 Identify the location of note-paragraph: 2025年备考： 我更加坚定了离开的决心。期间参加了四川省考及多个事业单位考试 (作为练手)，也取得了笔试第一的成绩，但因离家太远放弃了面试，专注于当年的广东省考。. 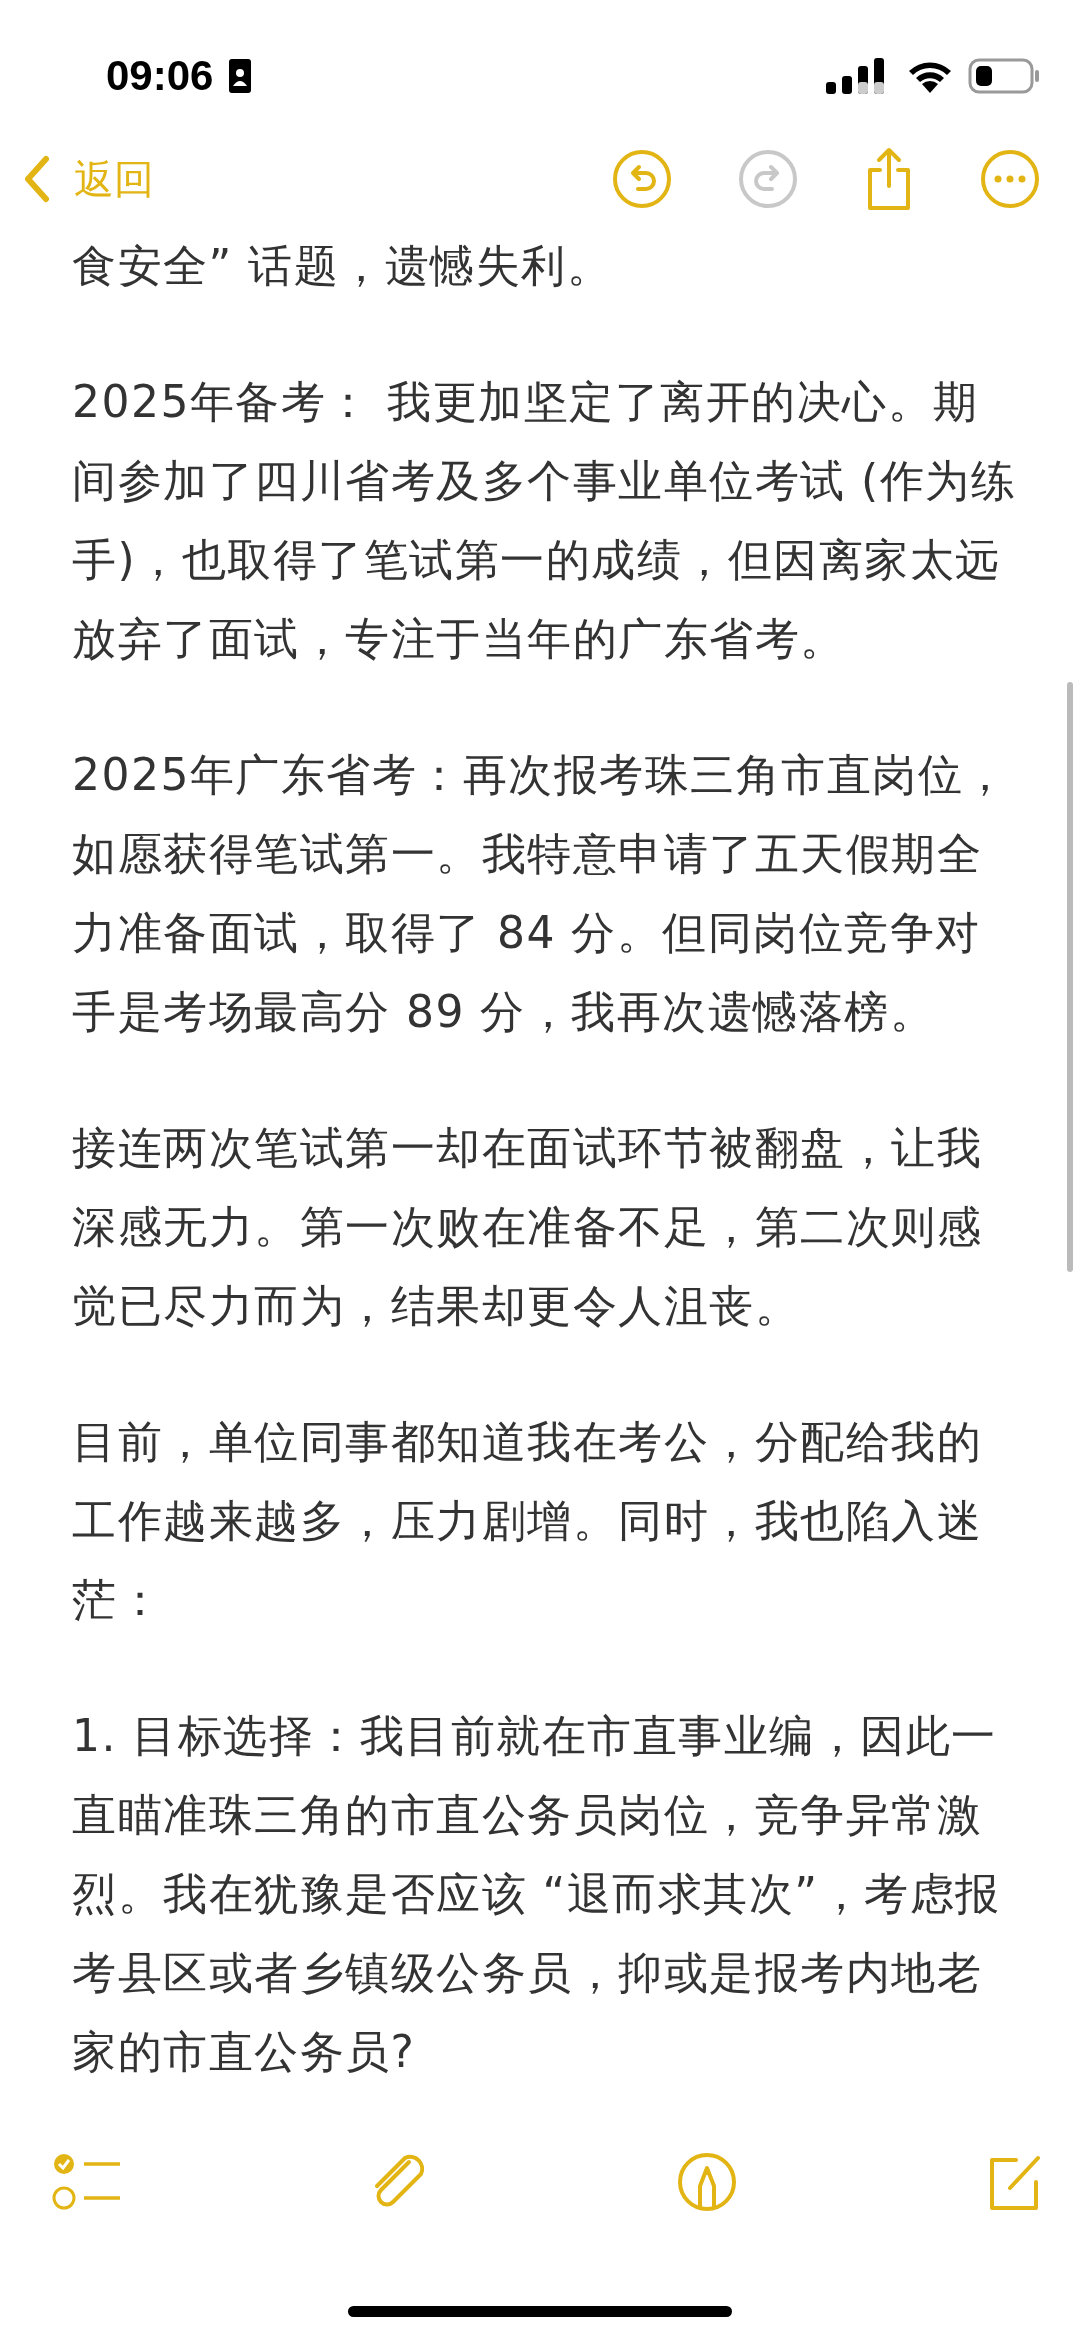
(544, 520).